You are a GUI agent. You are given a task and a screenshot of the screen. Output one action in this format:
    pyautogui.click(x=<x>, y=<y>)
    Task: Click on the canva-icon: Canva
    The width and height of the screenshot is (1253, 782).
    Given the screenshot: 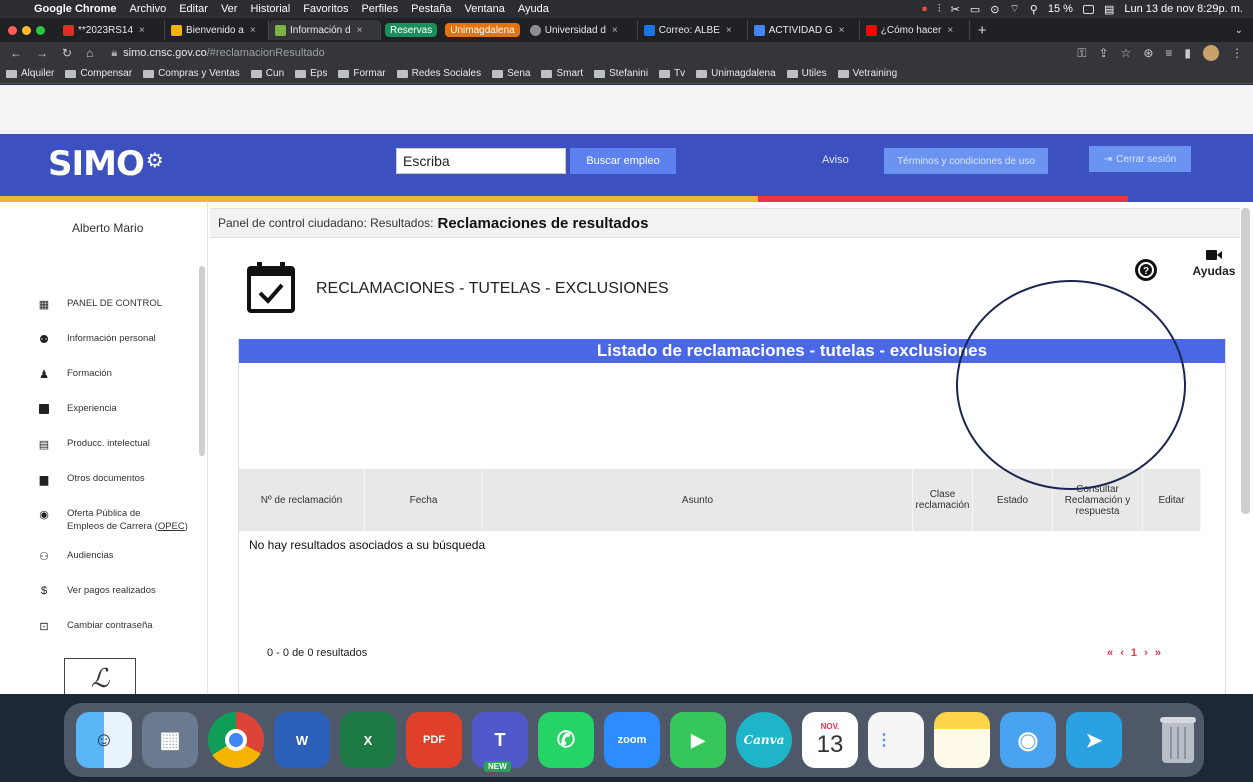 What is the action you would take?
    pyautogui.click(x=764, y=740)
    